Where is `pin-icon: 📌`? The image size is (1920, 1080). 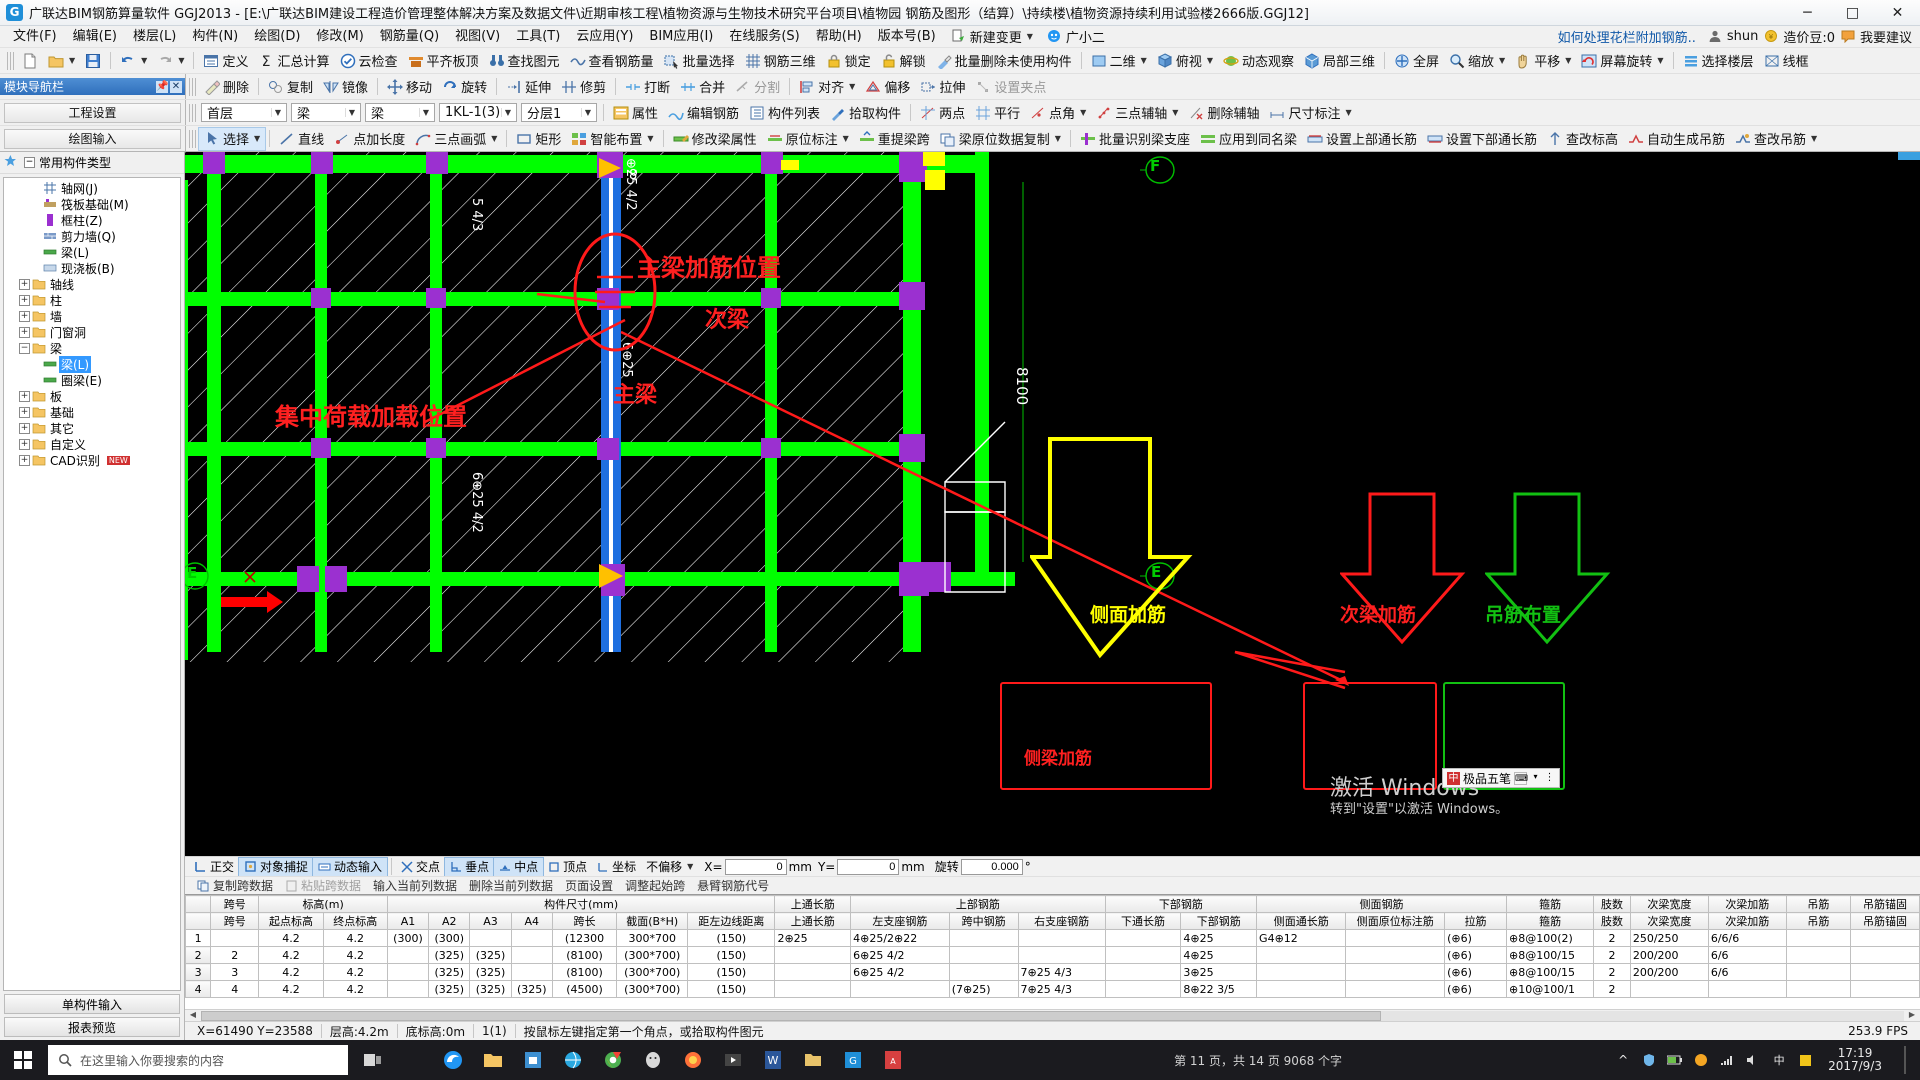 pin-icon: 📌 is located at coordinates (162, 86).